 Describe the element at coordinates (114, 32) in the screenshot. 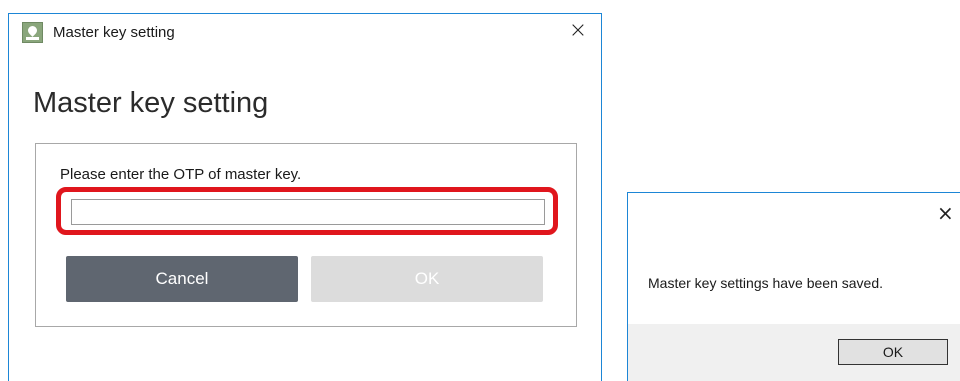

I see `window-title: Master key setting` at that location.